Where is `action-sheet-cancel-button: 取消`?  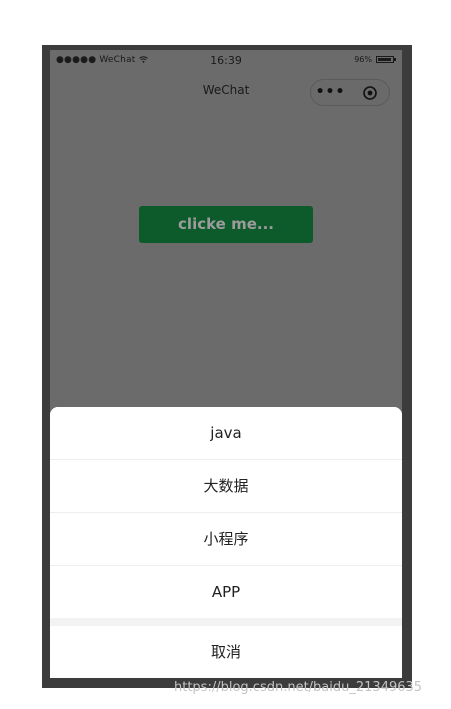
action-sheet-cancel-button: 取消 is located at coordinates (226, 652).